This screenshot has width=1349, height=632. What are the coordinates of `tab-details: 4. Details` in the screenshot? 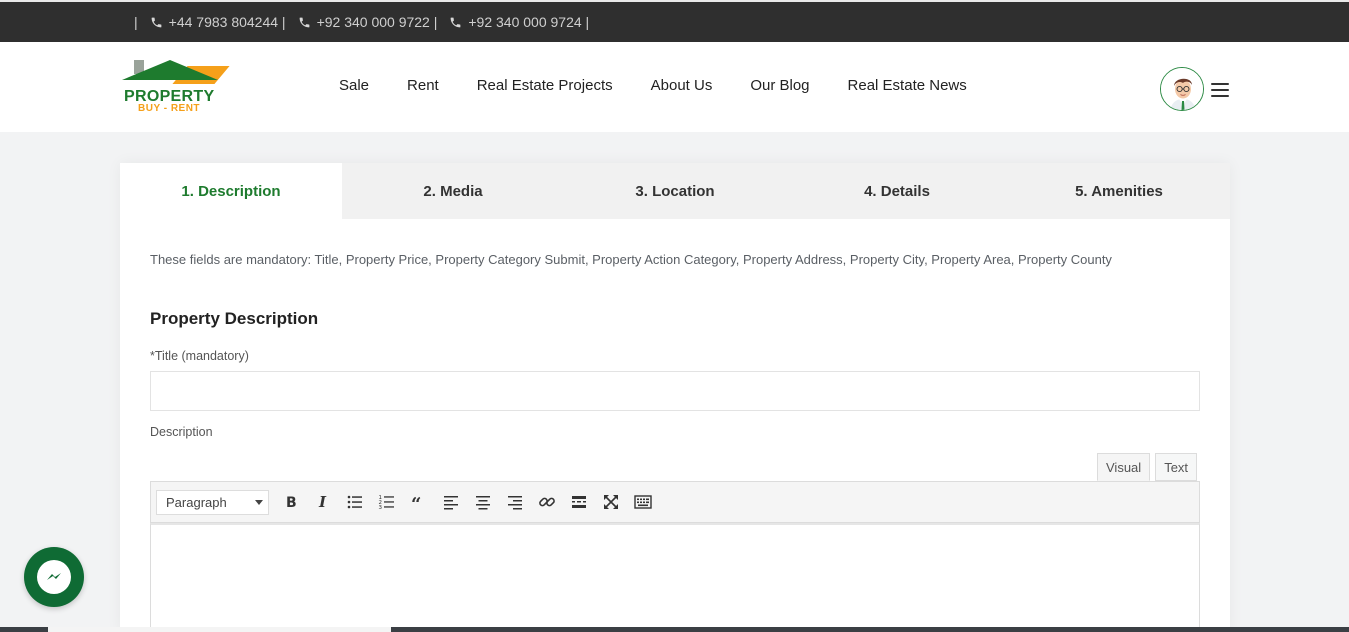 It's located at (897, 191).